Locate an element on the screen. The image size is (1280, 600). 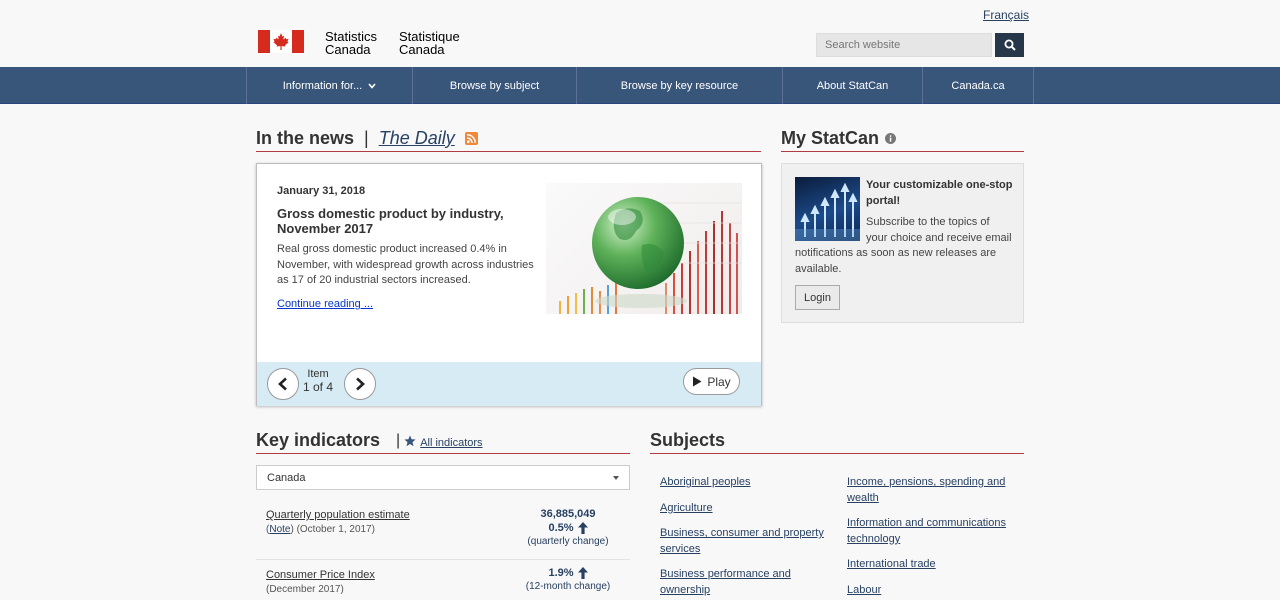
play-button: Play is located at coordinates (711, 381).